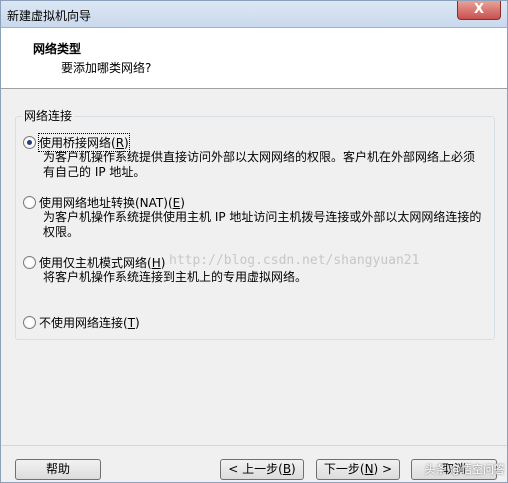 The width and height of the screenshot is (508, 483). Describe the element at coordinates (106, 68) in the screenshot. I see `page-subtitle: 要添加哪类网络?` at that location.